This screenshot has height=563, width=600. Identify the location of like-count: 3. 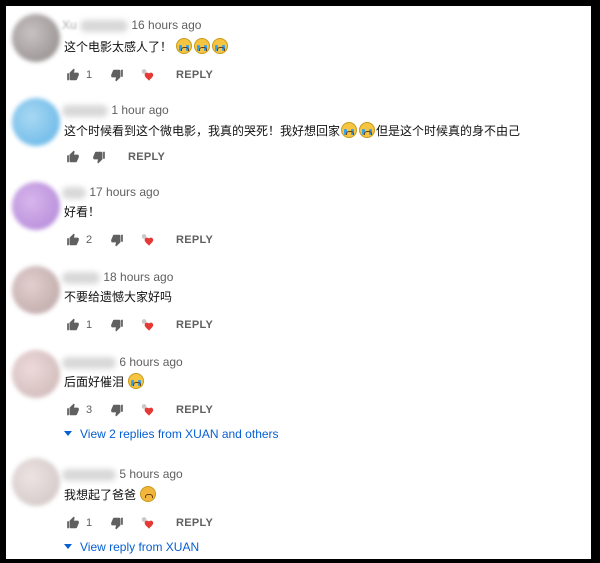
(89, 410).